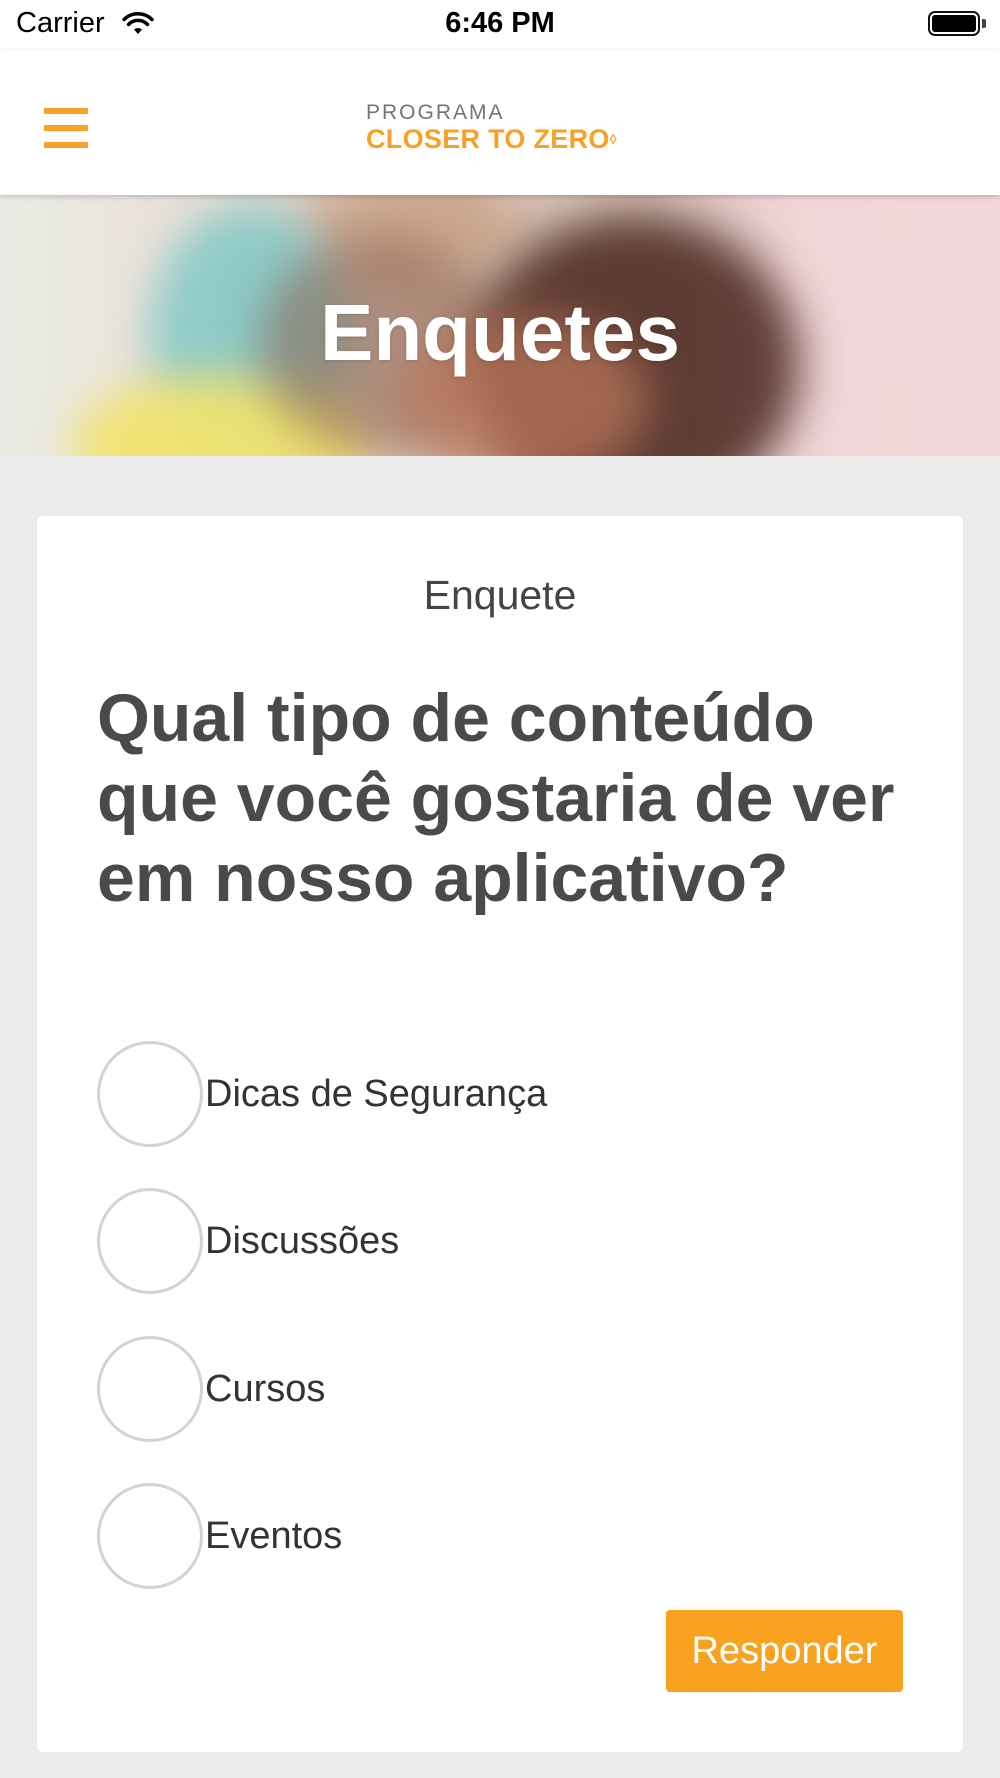 This screenshot has width=1000, height=1778. I want to click on poll-option: Eventos, so click(447, 1536).